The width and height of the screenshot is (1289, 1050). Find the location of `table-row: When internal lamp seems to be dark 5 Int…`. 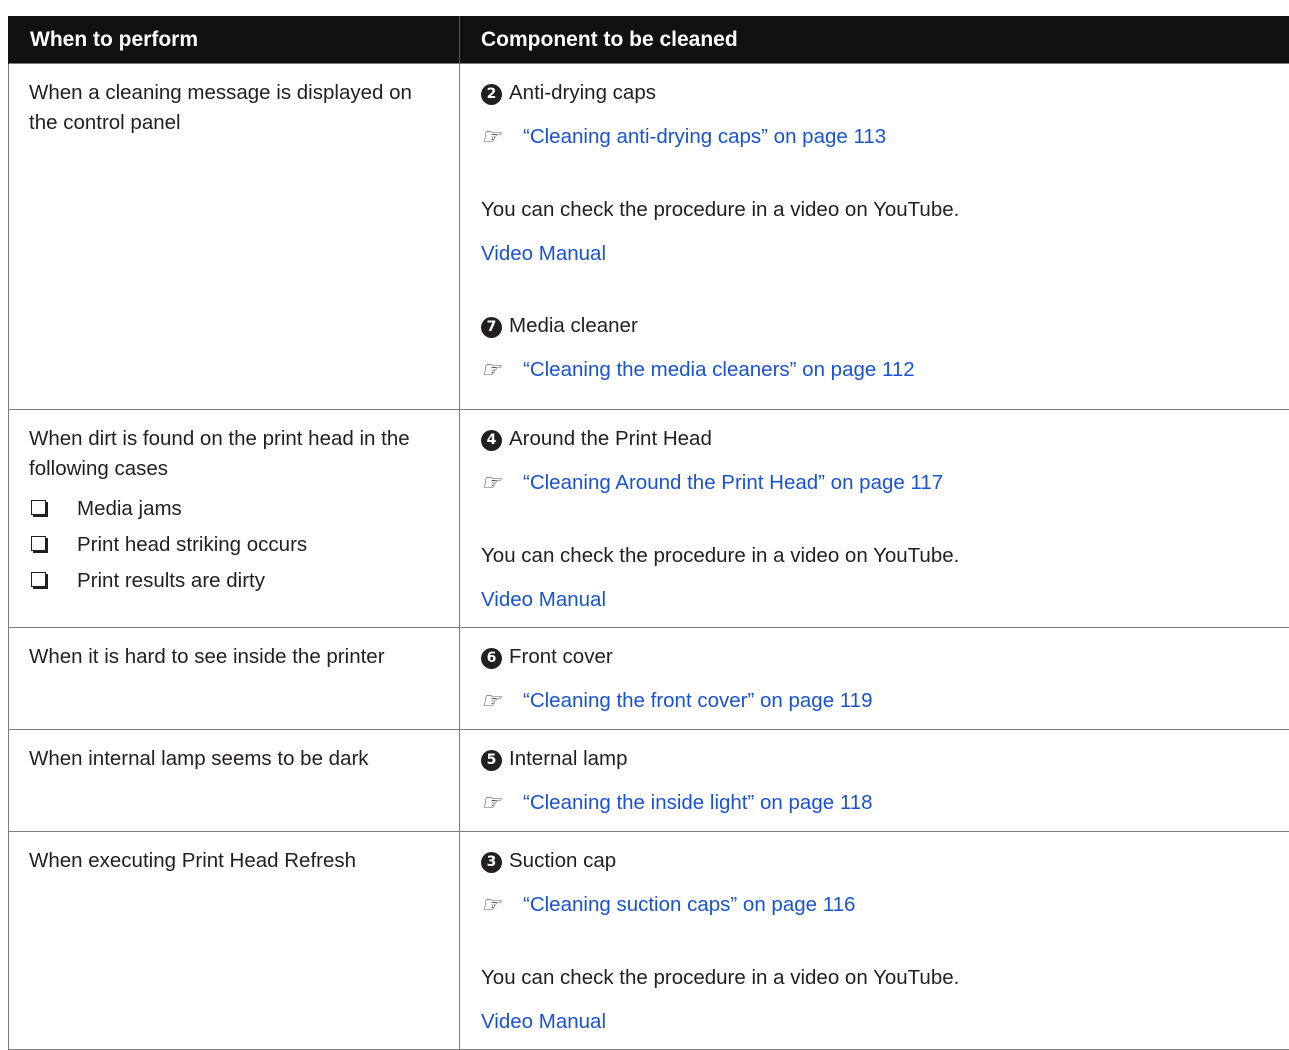

table-row: When internal lamp seems to be dark 5 Int… is located at coordinates (649, 781).